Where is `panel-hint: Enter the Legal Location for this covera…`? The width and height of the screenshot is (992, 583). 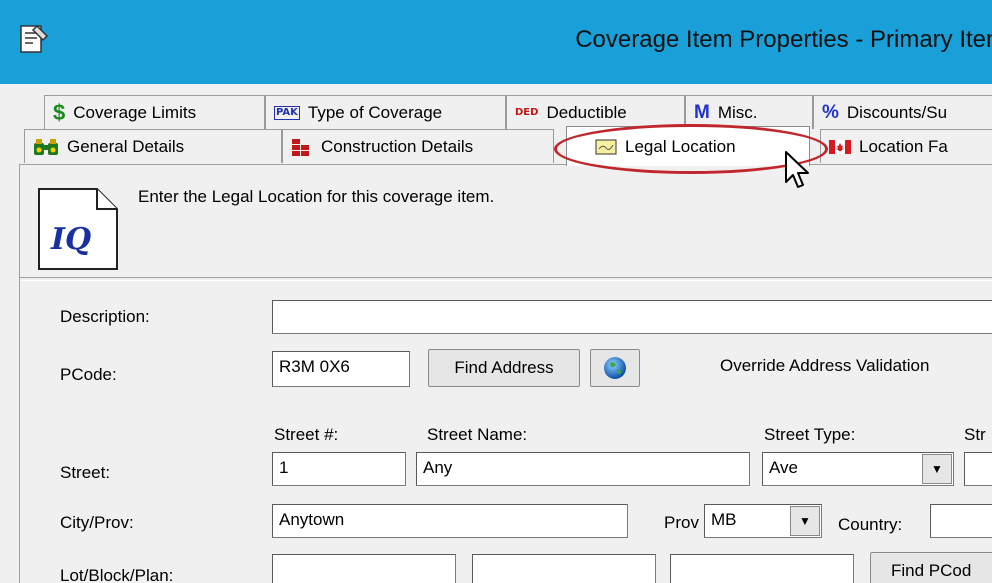
panel-hint: Enter the Legal Location for this covera… is located at coordinates (316, 196).